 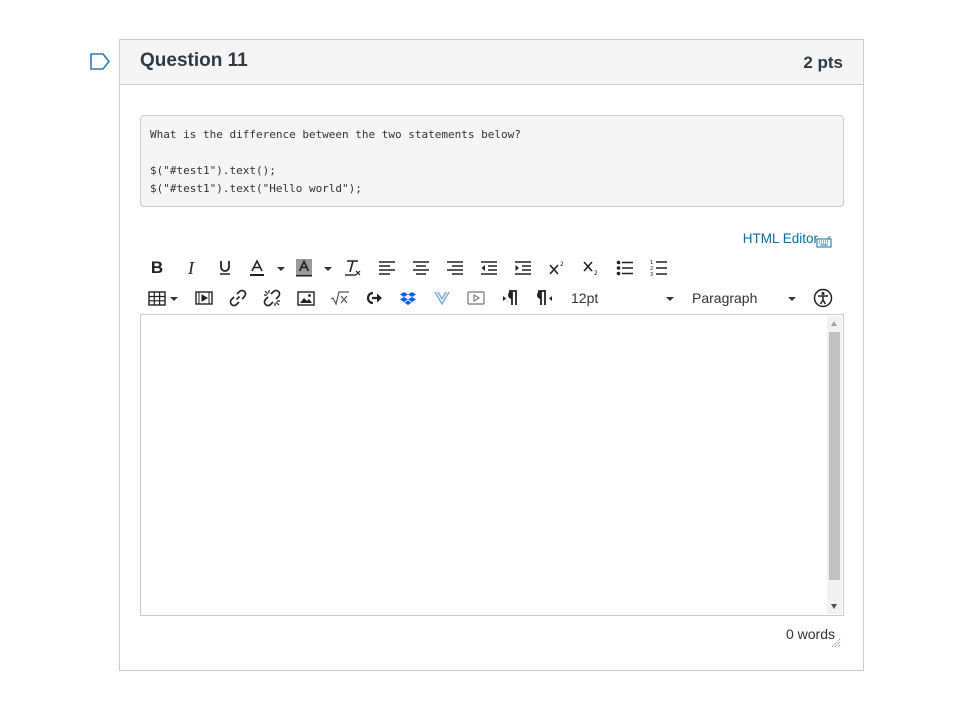 What do you see at coordinates (496, 298) in the screenshot?
I see `toolbar-row-insert: 12pt Paragraph` at bounding box center [496, 298].